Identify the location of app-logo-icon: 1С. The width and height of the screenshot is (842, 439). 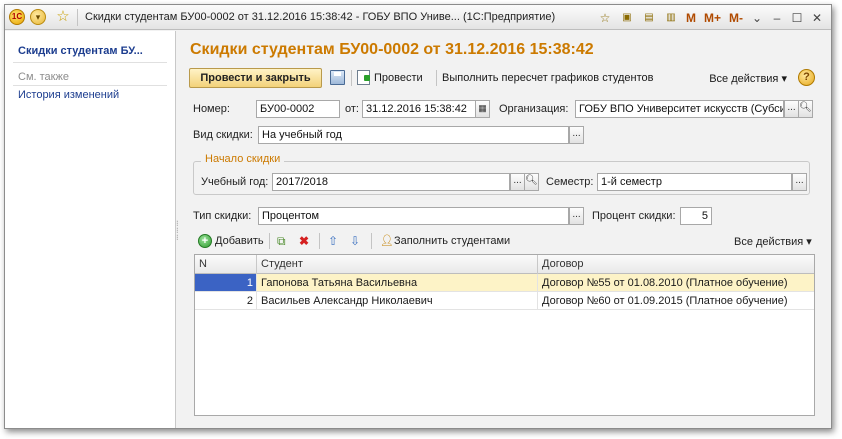
(17, 17).